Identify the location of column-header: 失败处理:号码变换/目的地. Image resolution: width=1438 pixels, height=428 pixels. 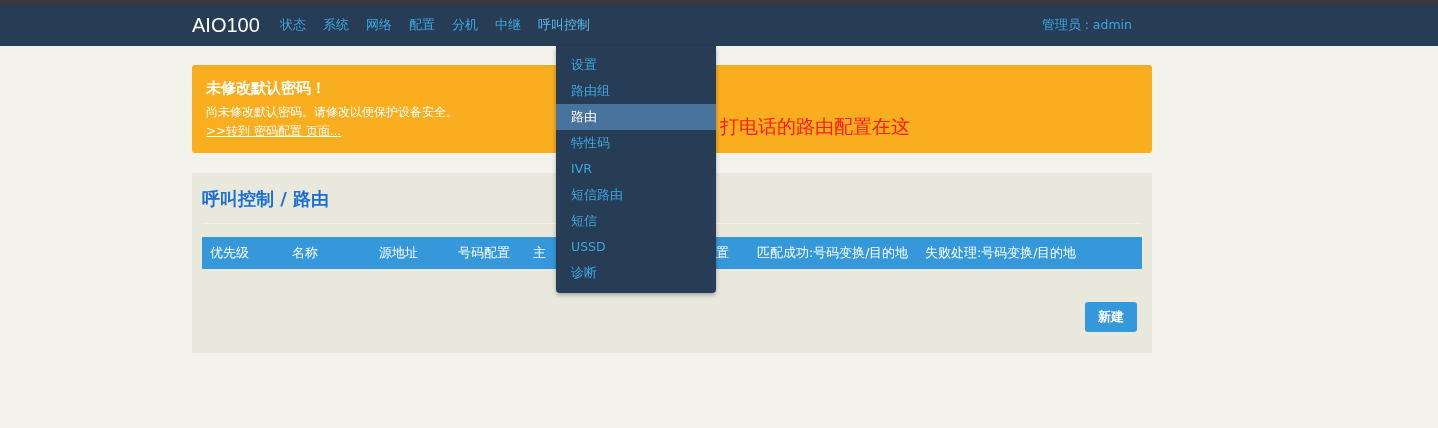
(1001, 252).